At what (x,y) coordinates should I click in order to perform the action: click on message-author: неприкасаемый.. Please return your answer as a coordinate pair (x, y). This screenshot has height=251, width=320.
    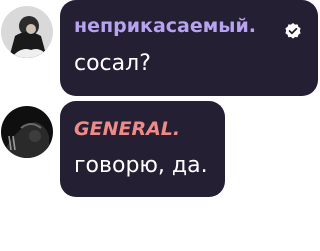
    Looking at the image, I should click on (165, 26).